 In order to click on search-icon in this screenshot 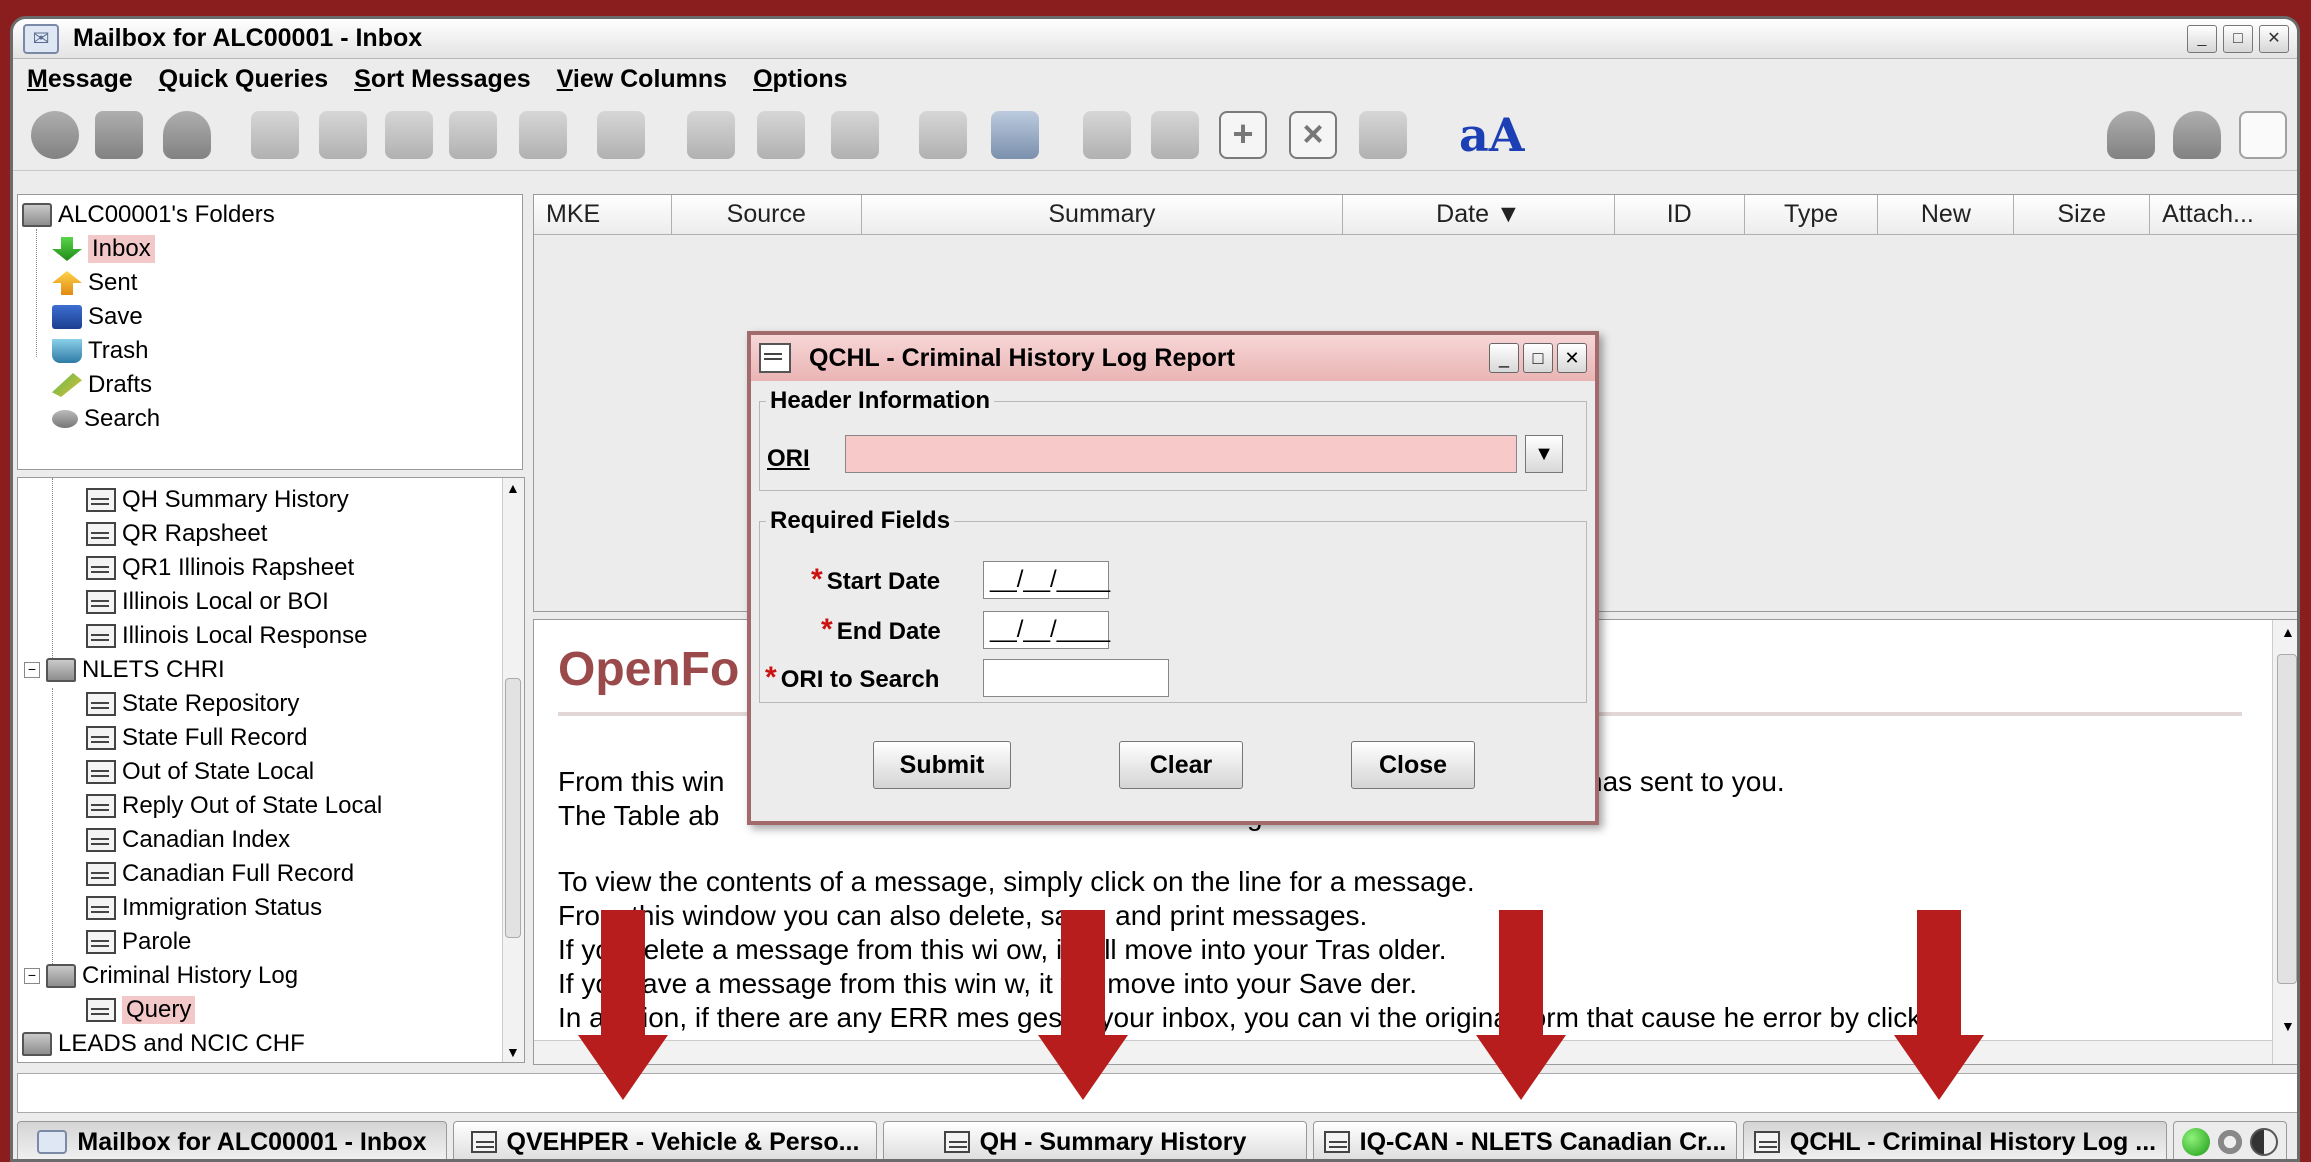, I will do `click(55, 135)`.